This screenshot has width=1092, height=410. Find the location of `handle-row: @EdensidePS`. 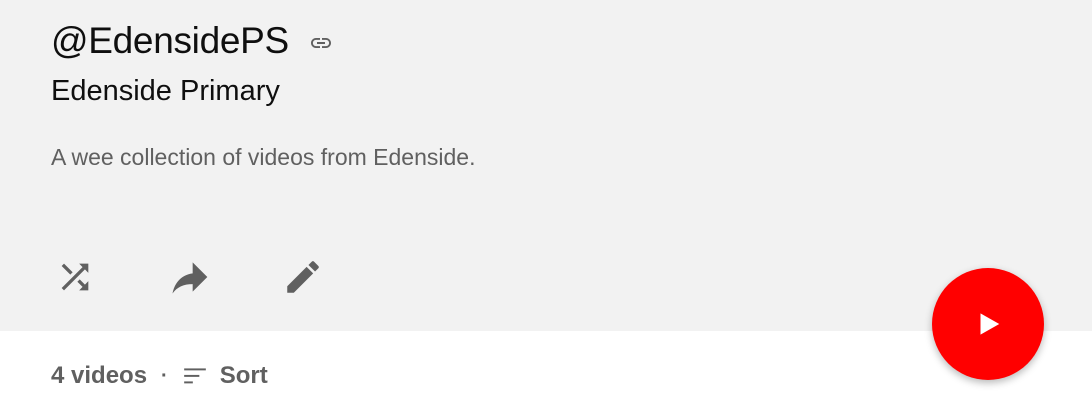

handle-row: @EdensidePS is located at coordinates (193, 41).